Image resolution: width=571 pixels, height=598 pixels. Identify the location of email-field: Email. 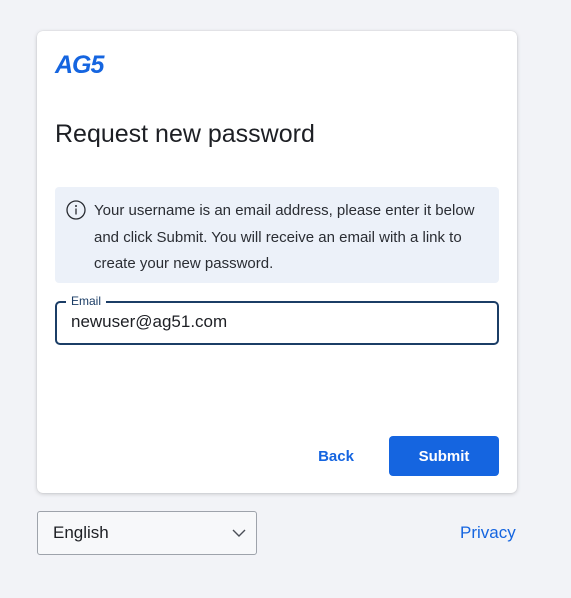
(277, 319).